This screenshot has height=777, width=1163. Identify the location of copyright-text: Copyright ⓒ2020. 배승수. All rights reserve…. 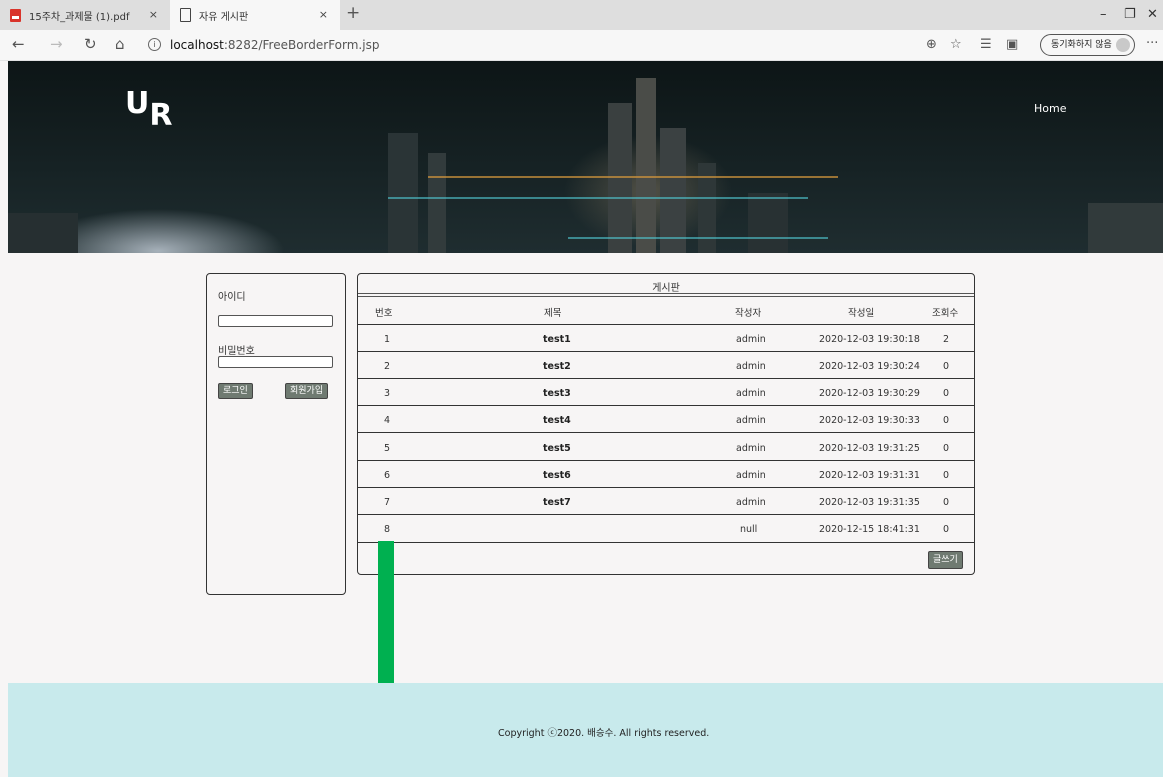
(604, 733).